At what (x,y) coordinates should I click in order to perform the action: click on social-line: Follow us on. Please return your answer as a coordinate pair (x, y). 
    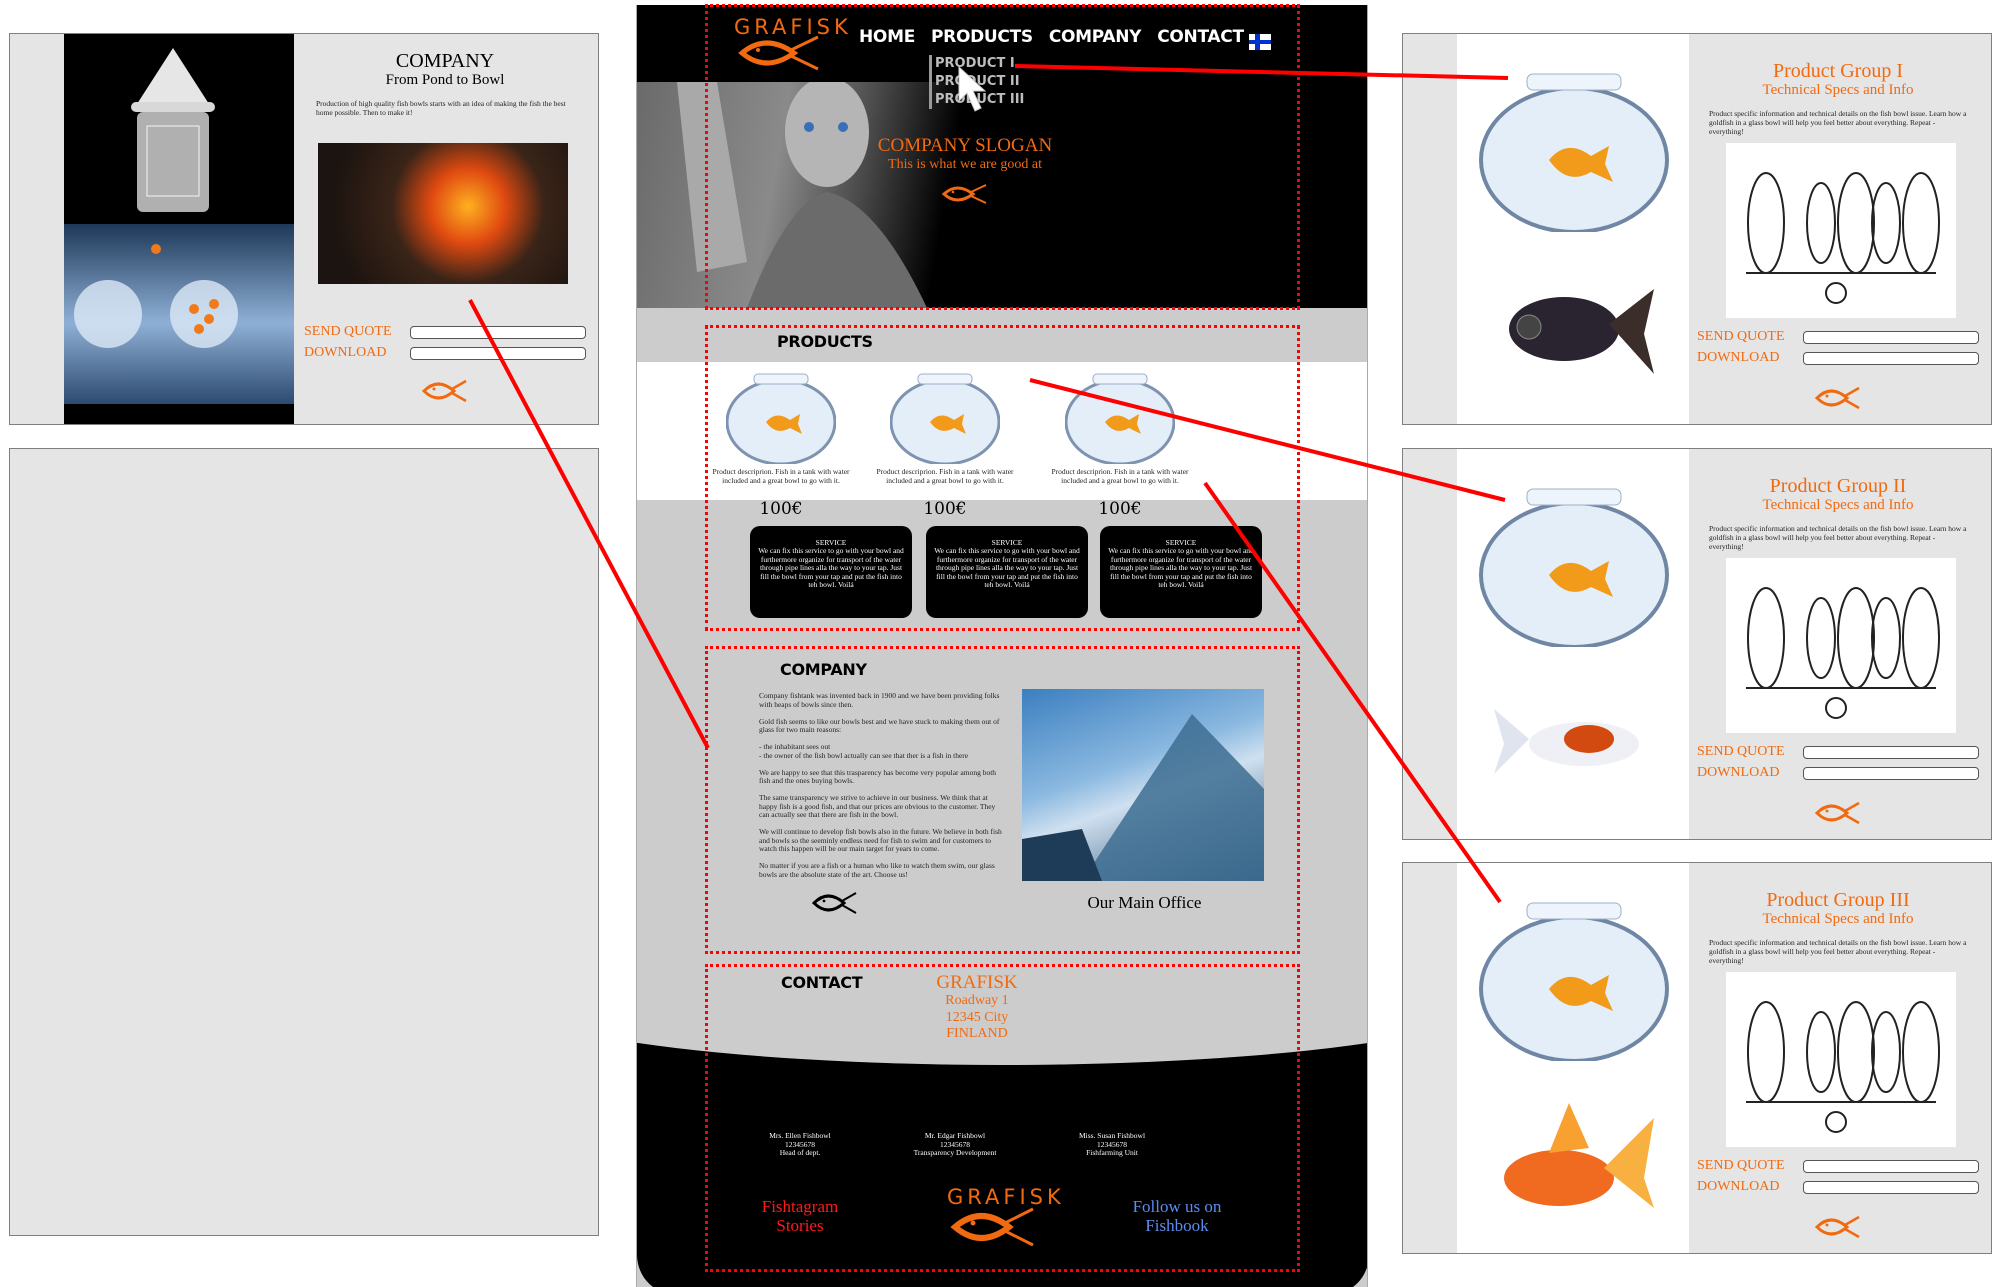
    Looking at the image, I should click on (1177, 1206).